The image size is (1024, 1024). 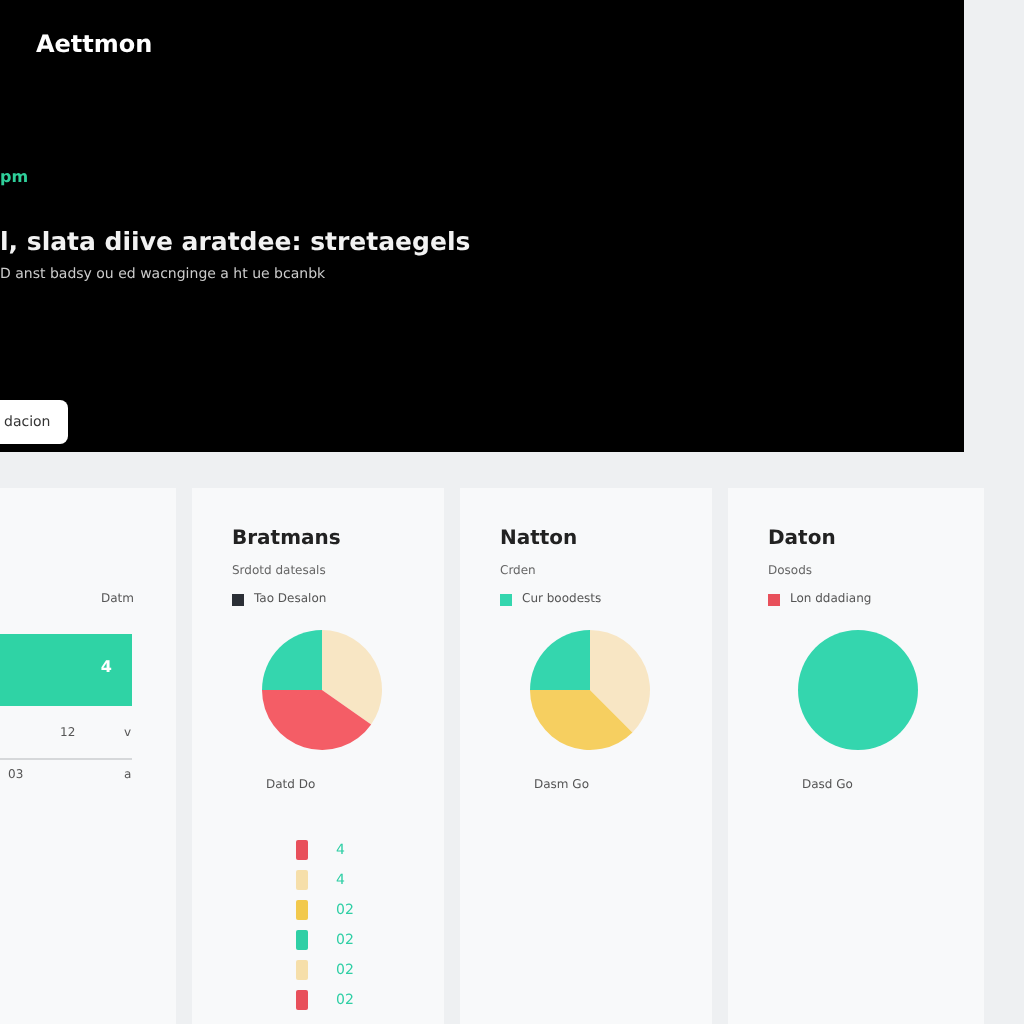 What do you see at coordinates (14, 177) in the screenshot?
I see `eyebrow-label: pm` at bounding box center [14, 177].